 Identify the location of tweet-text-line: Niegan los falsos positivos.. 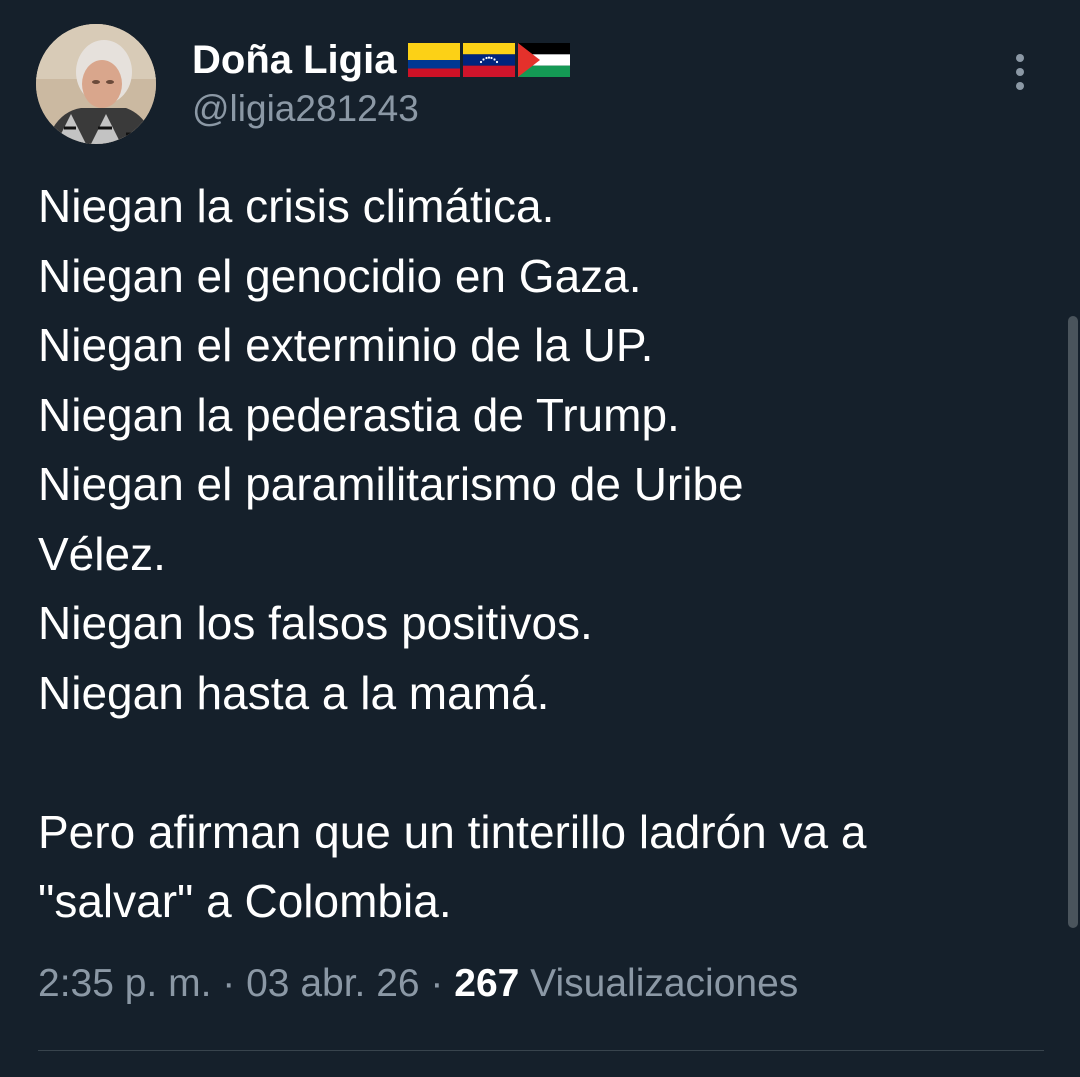
(315, 623).